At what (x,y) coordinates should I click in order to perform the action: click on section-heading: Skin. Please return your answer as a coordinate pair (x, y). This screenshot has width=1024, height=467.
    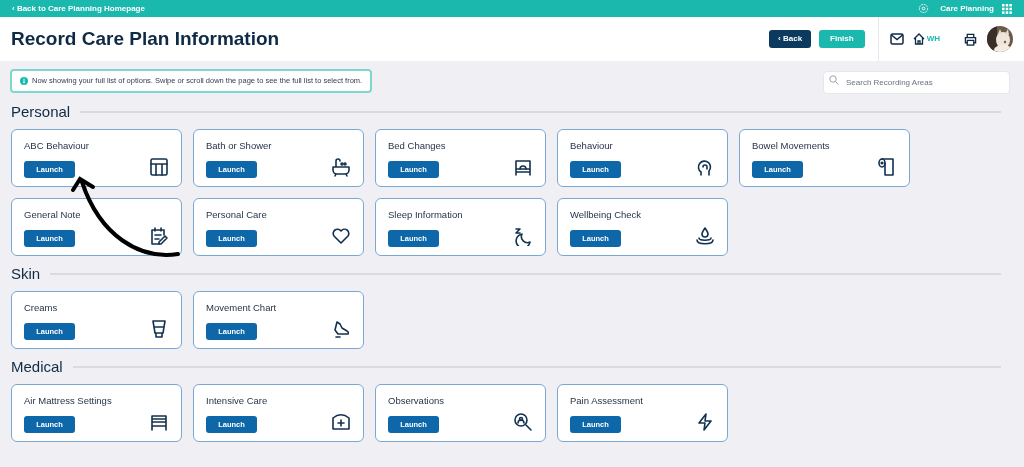
    Looking at the image, I should click on (26, 273).